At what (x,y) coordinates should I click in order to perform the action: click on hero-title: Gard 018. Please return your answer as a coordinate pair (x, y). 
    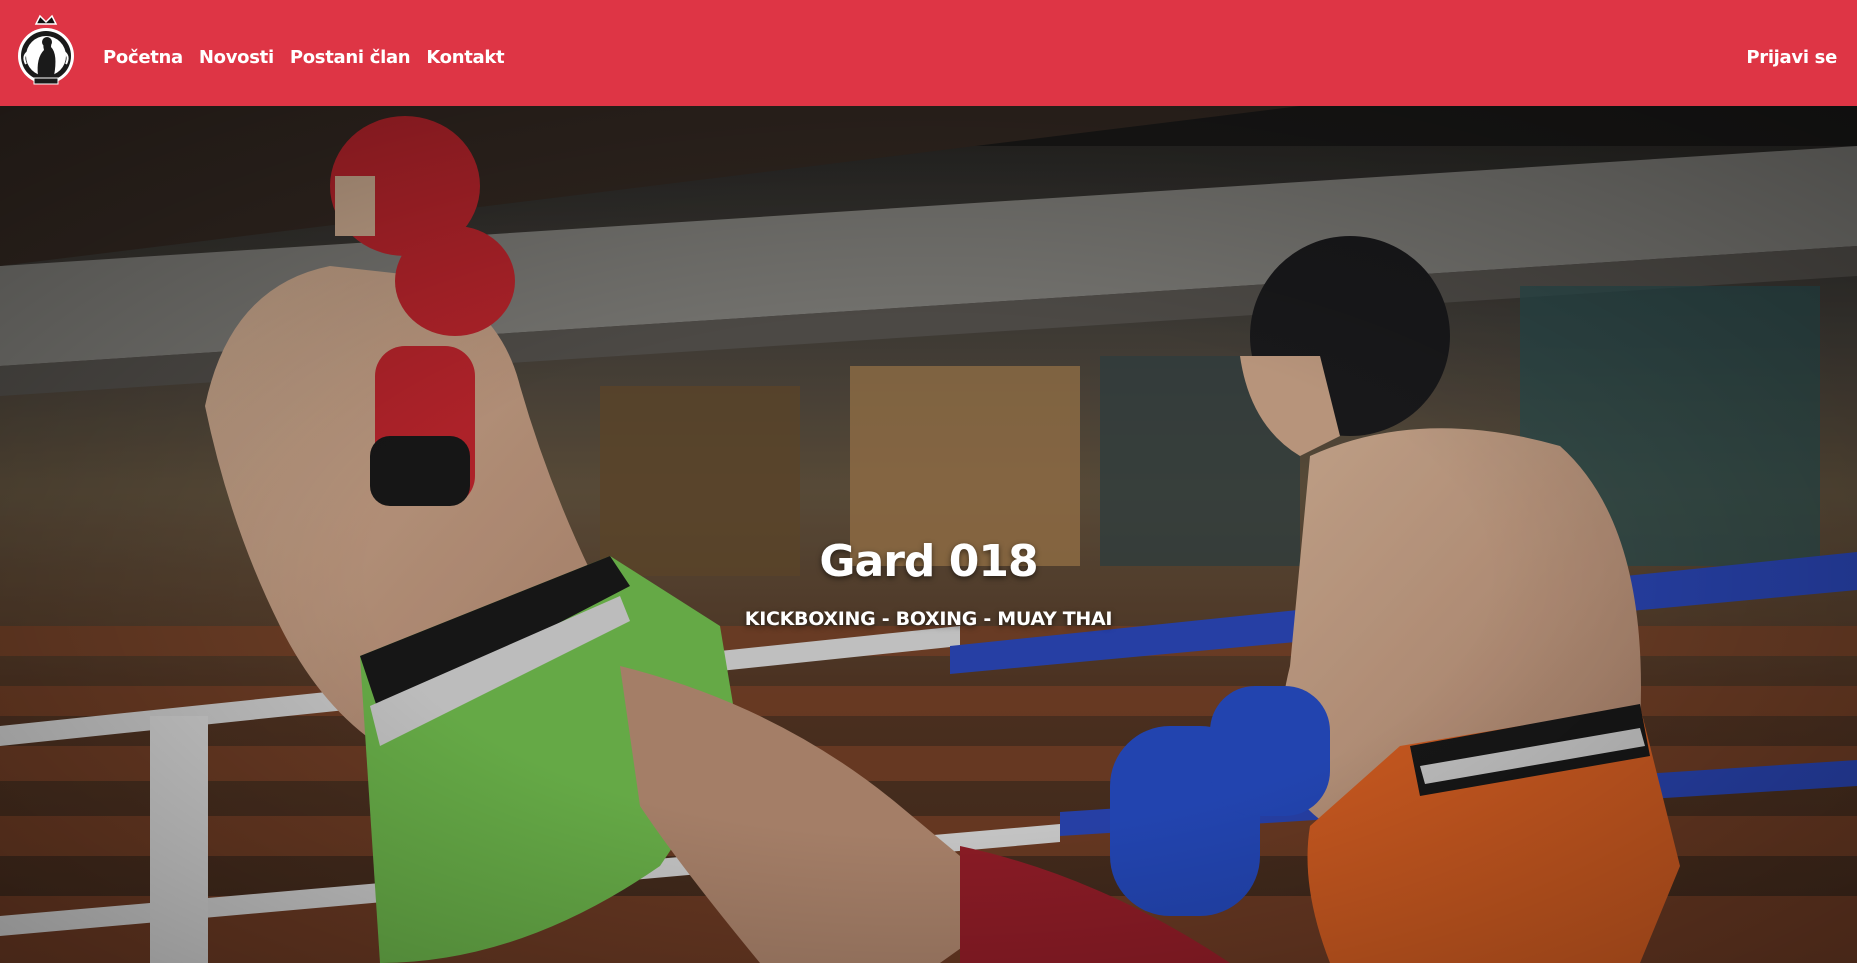
    Looking at the image, I should click on (928, 561).